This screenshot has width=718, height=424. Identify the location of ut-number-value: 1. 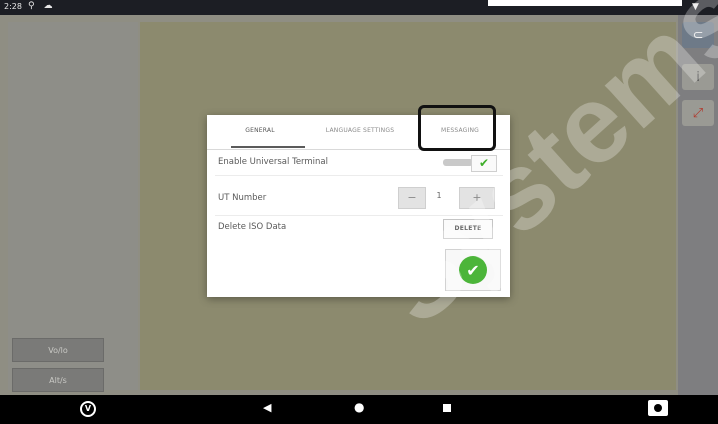
(439, 195).